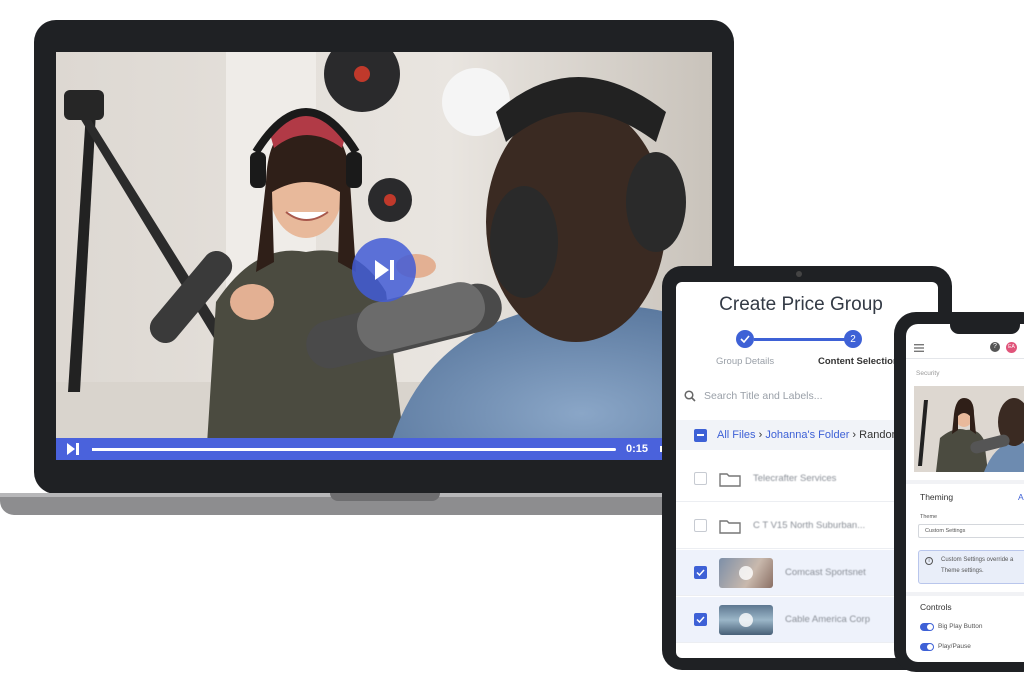 Image resolution: width=1024 pixels, height=684 pixels. I want to click on step-number: 2, so click(853, 339).